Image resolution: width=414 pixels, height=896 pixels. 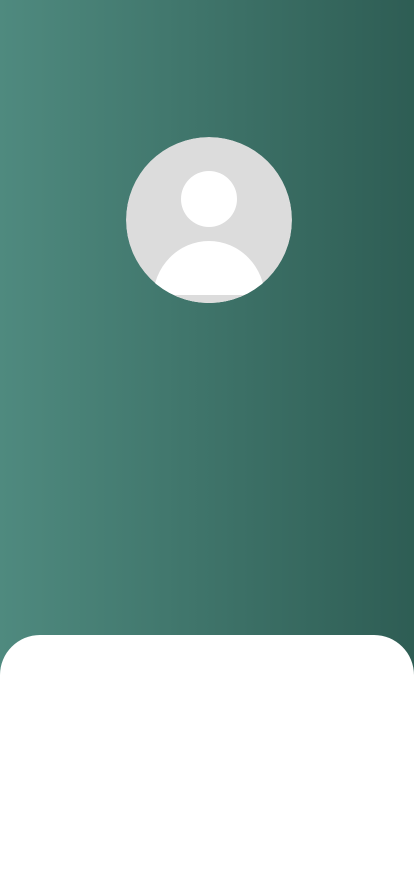 I want to click on user-placeholder-icon, so click(x=209, y=220).